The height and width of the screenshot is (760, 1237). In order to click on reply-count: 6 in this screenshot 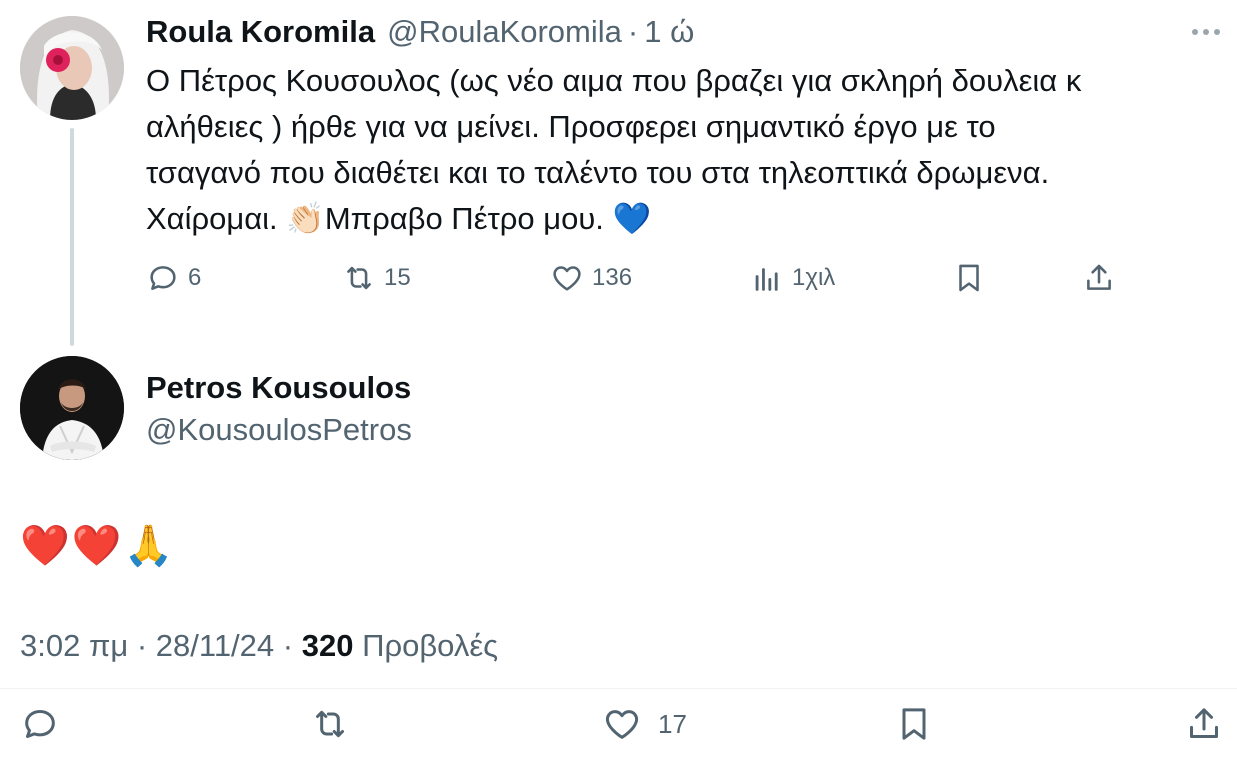, I will do `click(195, 277)`.